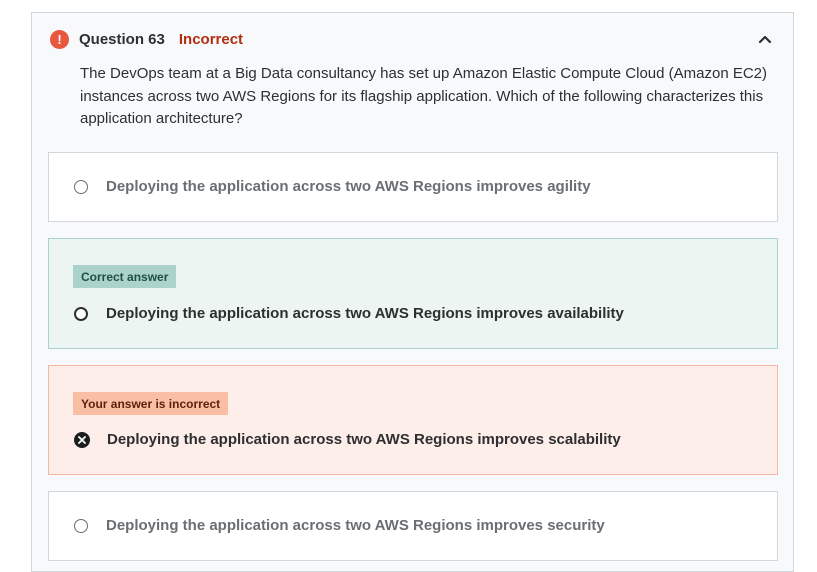 This screenshot has width=817, height=572. Describe the element at coordinates (59, 39) in the screenshot. I see `alert-icon: !` at that location.